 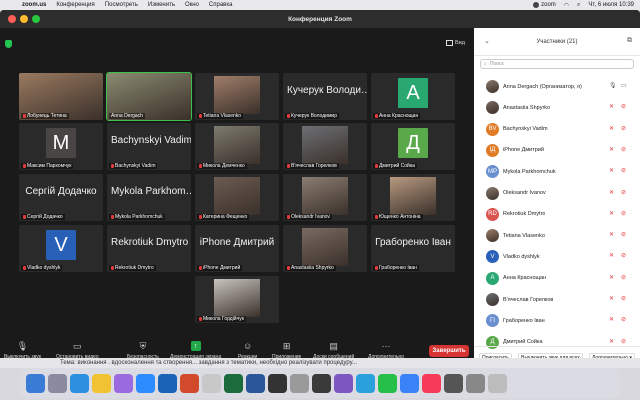 What do you see at coordinates (557, 107) in the screenshot?
I see `participant-row: Anastasiia Shpyrko ✕ ⊘` at bounding box center [557, 107].